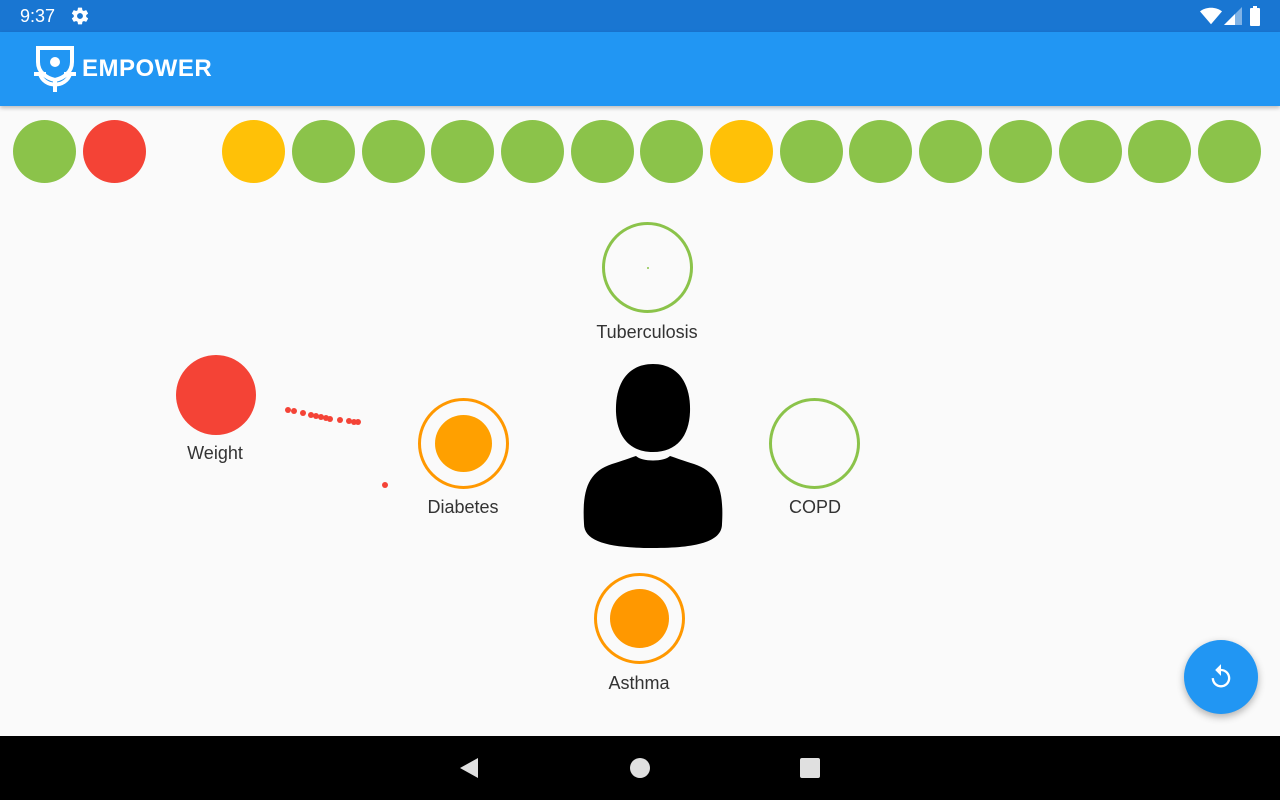 Image resolution: width=1280 pixels, height=800 pixels. Describe the element at coordinates (653, 456) in the screenshot. I see `person-icon` at that location.